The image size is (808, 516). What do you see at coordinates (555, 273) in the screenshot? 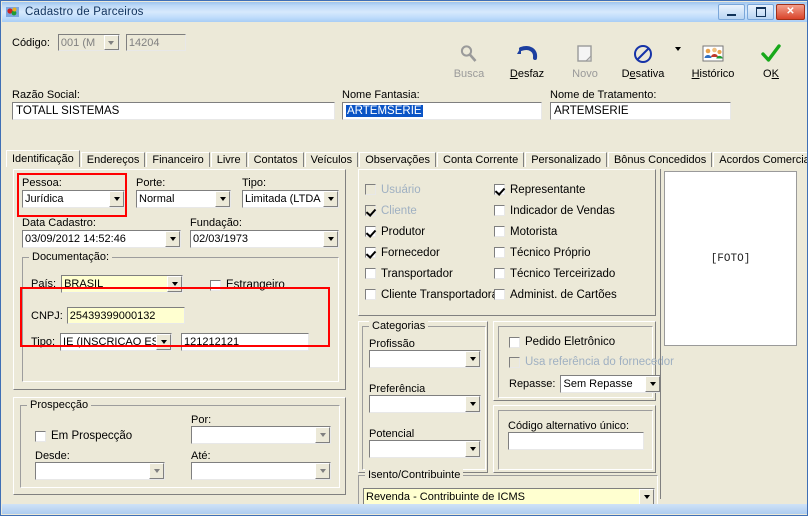
I see `role-checkbox-t-cnico-terceirizado: Técnico Terceirizado` at bounding box center [555, 273].